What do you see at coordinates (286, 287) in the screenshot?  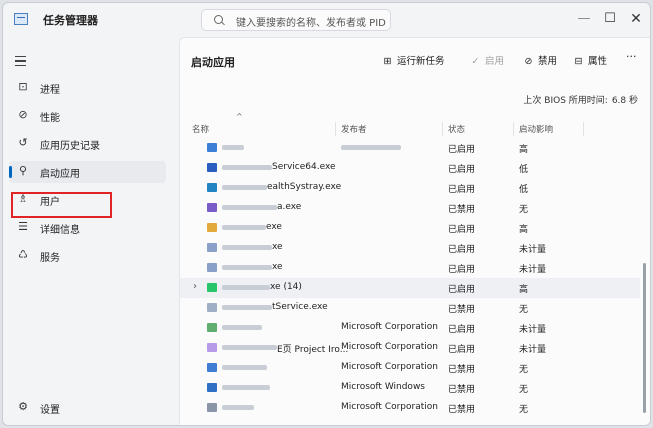 I see `app-name: xe (14)` at bounding box center [286, 287].